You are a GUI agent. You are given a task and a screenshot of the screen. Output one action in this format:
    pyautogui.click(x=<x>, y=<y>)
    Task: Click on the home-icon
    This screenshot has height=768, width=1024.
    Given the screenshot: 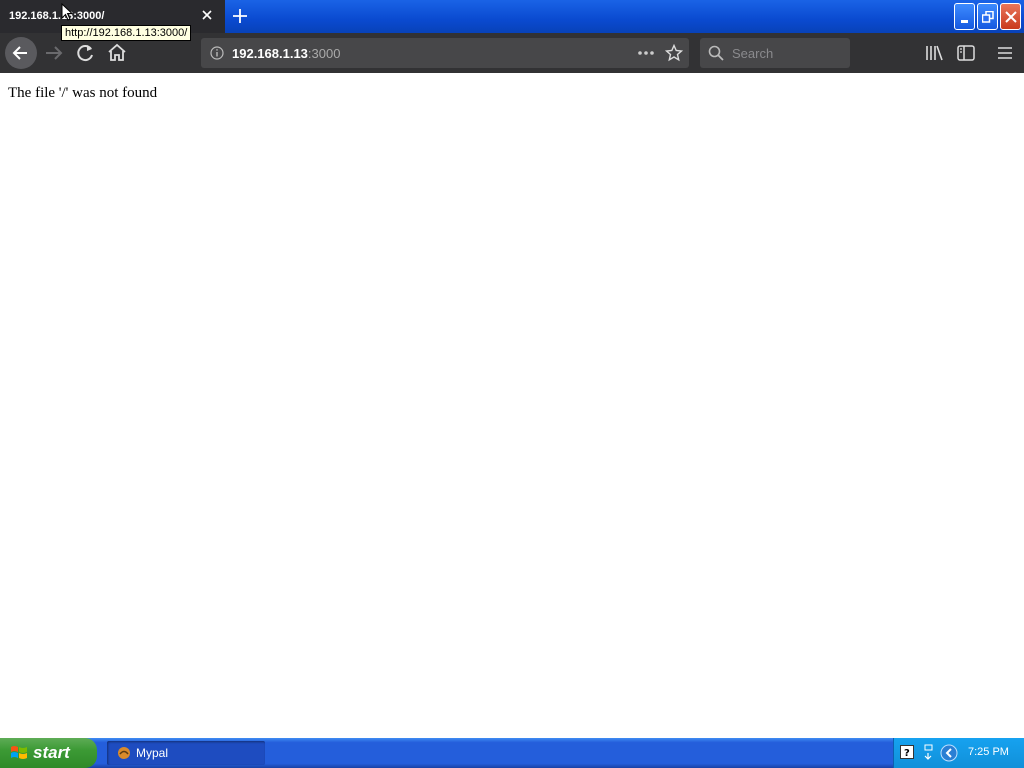 What is the action you would take?
    pyautogui.click(x=117, y=52)
    